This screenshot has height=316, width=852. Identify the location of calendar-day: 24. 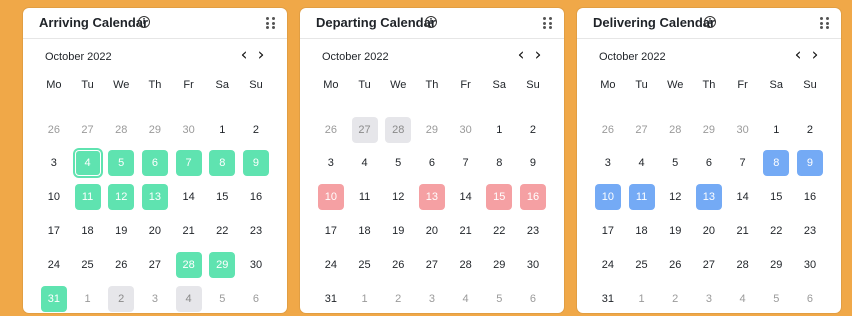
(54, 265).